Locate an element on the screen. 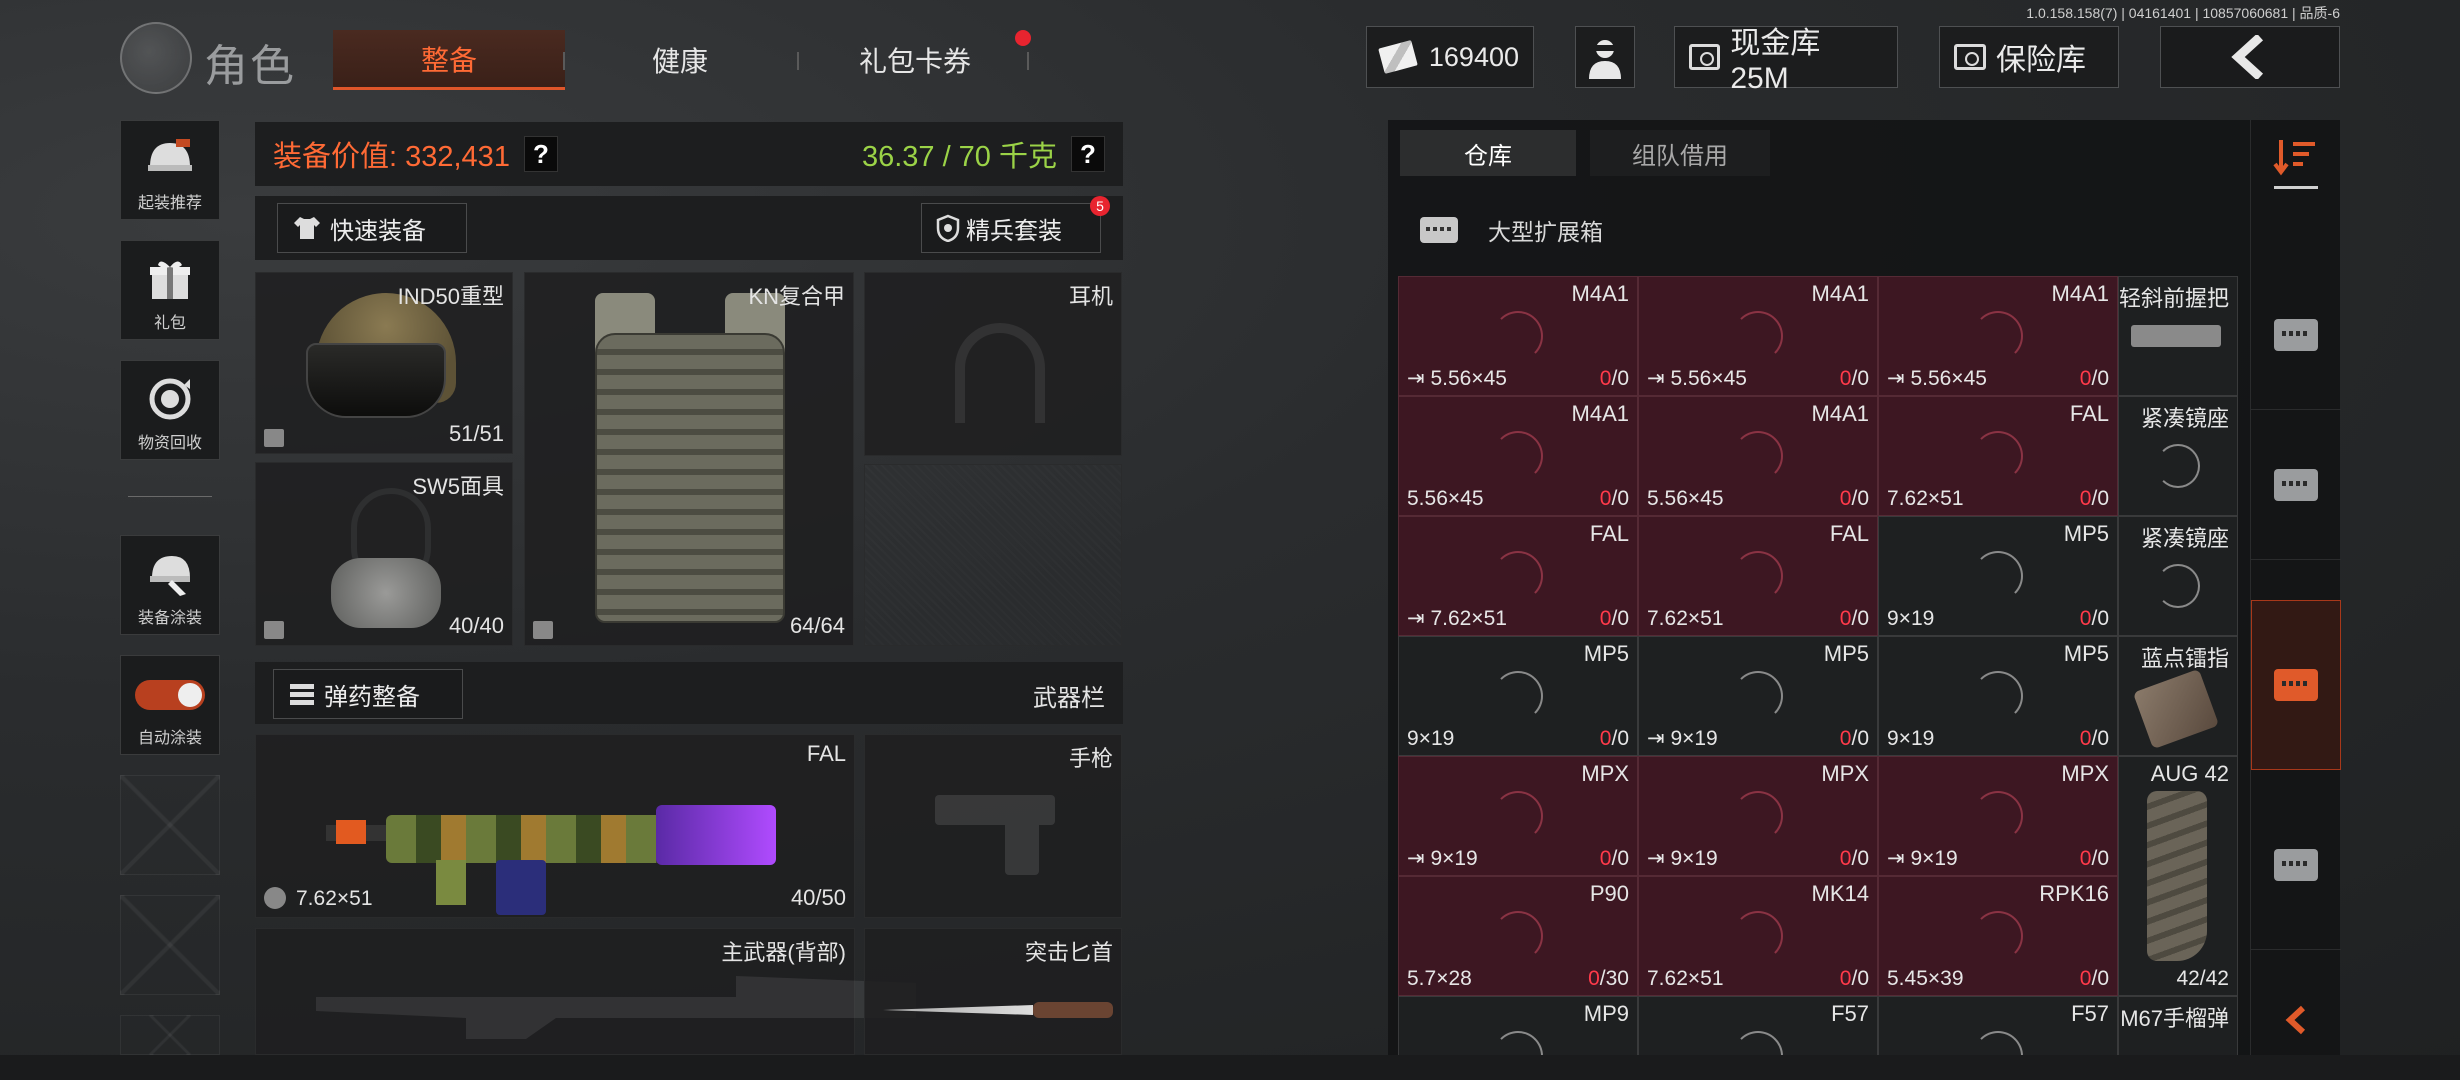  tab-health: 健康 is located at coordinates (680, 60).